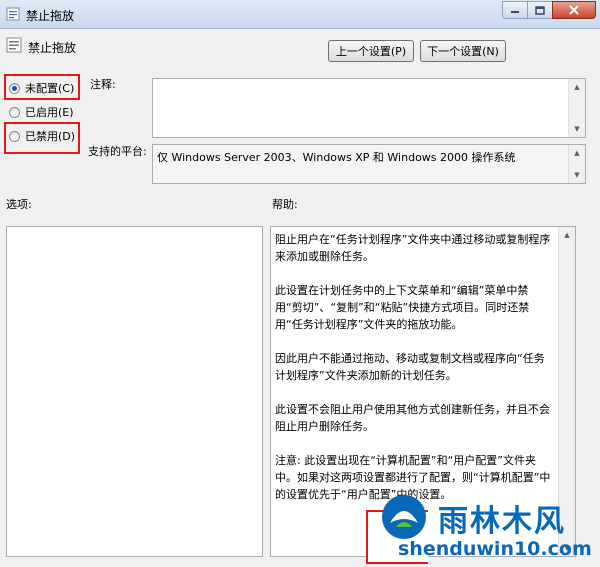 The image size is (600, 567). Describe the element at coordinates (300, 14) in the screenshot. I see `title-bar: 禁止拖放` at that location.